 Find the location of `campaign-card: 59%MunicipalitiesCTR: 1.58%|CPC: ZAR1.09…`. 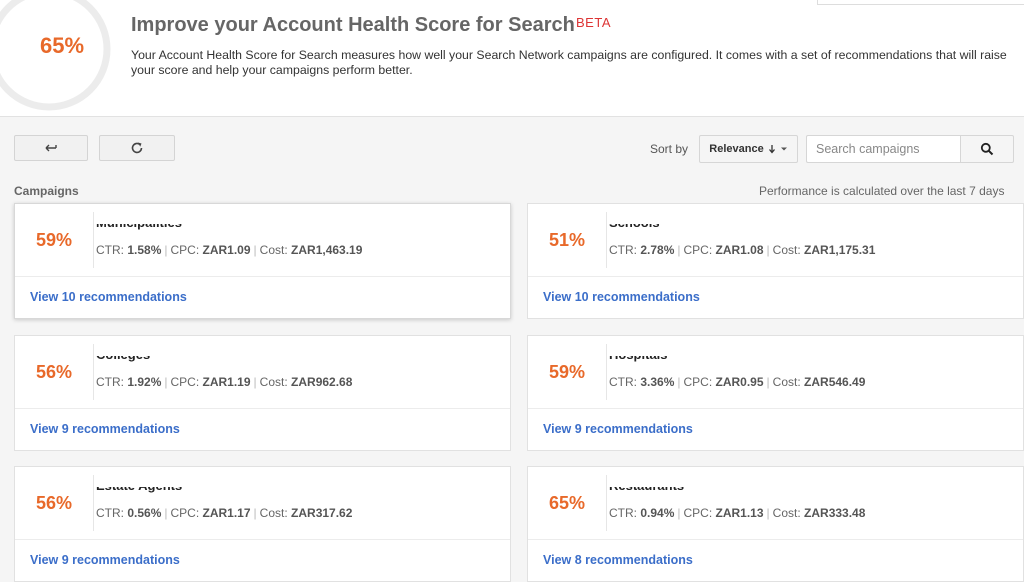

campaign-card: 59%MunicipalitiesCTR: 1.58%|CPC: ZAR1.09… is located at coordinates (262, 261).